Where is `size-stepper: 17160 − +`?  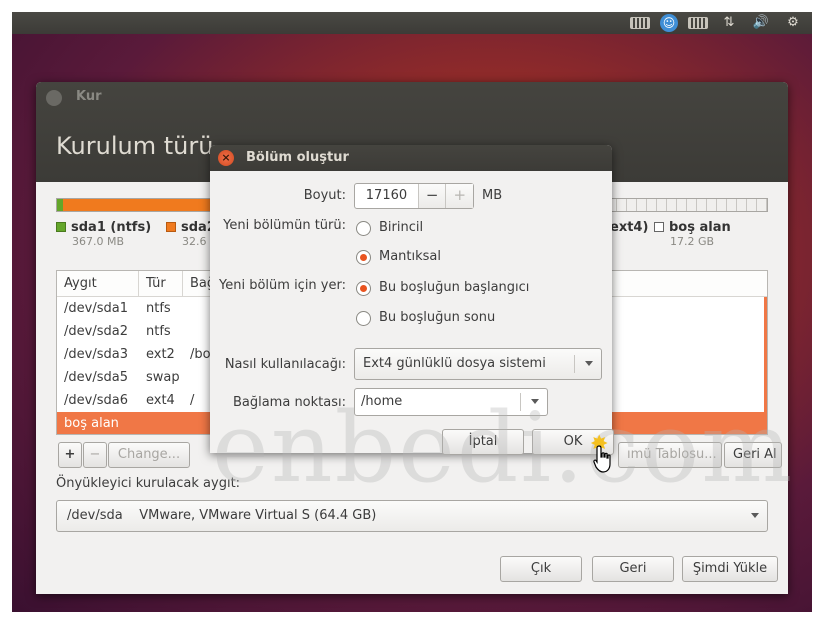 size-stepper: 17160 − + is located at coordinates (414, 196).